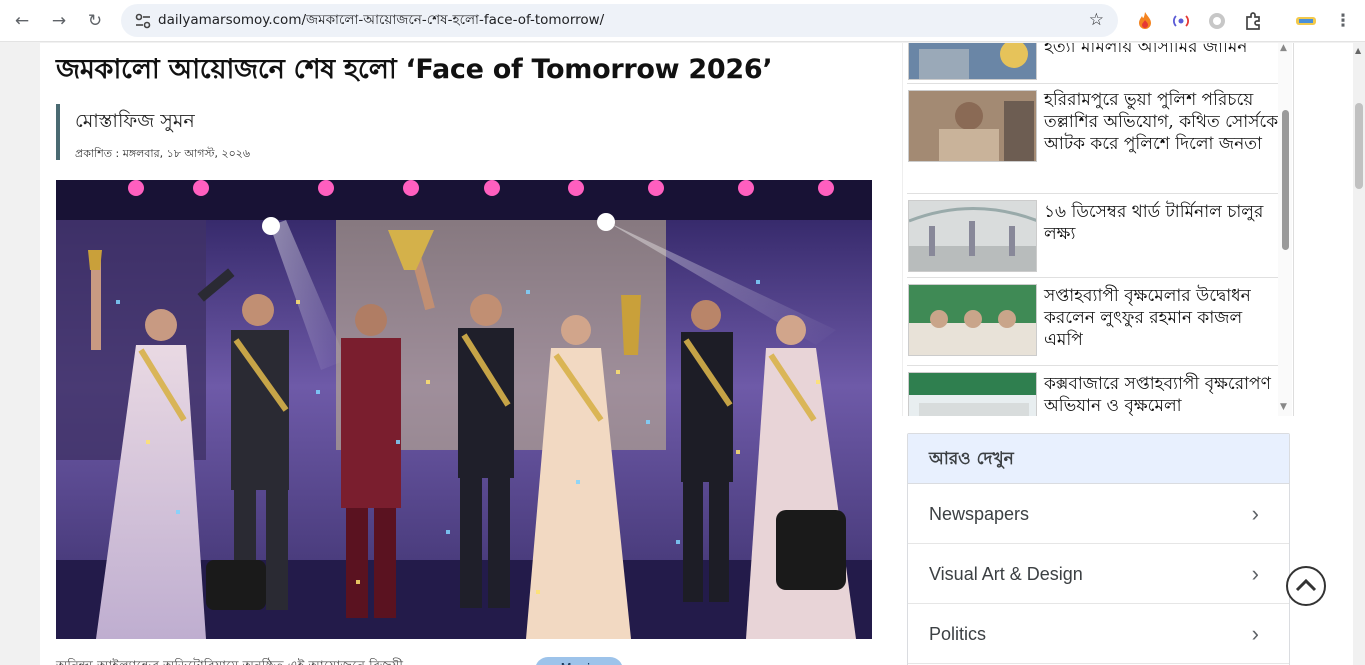 The width and height of the screenshot is (1365, 665). Describe the element at coordinates (1253, 21) in the screenshot. I see `extensions-puzzle-icon` at that location.